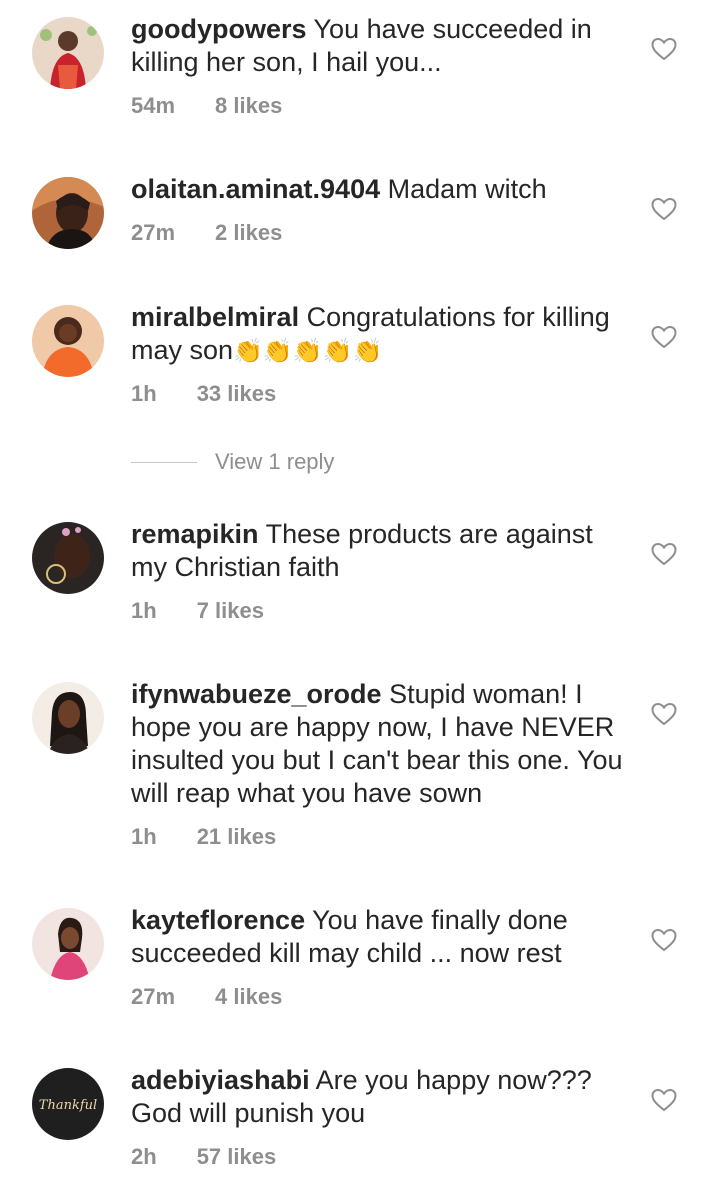  I want to click on comment-meta: 27m 2 likes, so click(206, 233).